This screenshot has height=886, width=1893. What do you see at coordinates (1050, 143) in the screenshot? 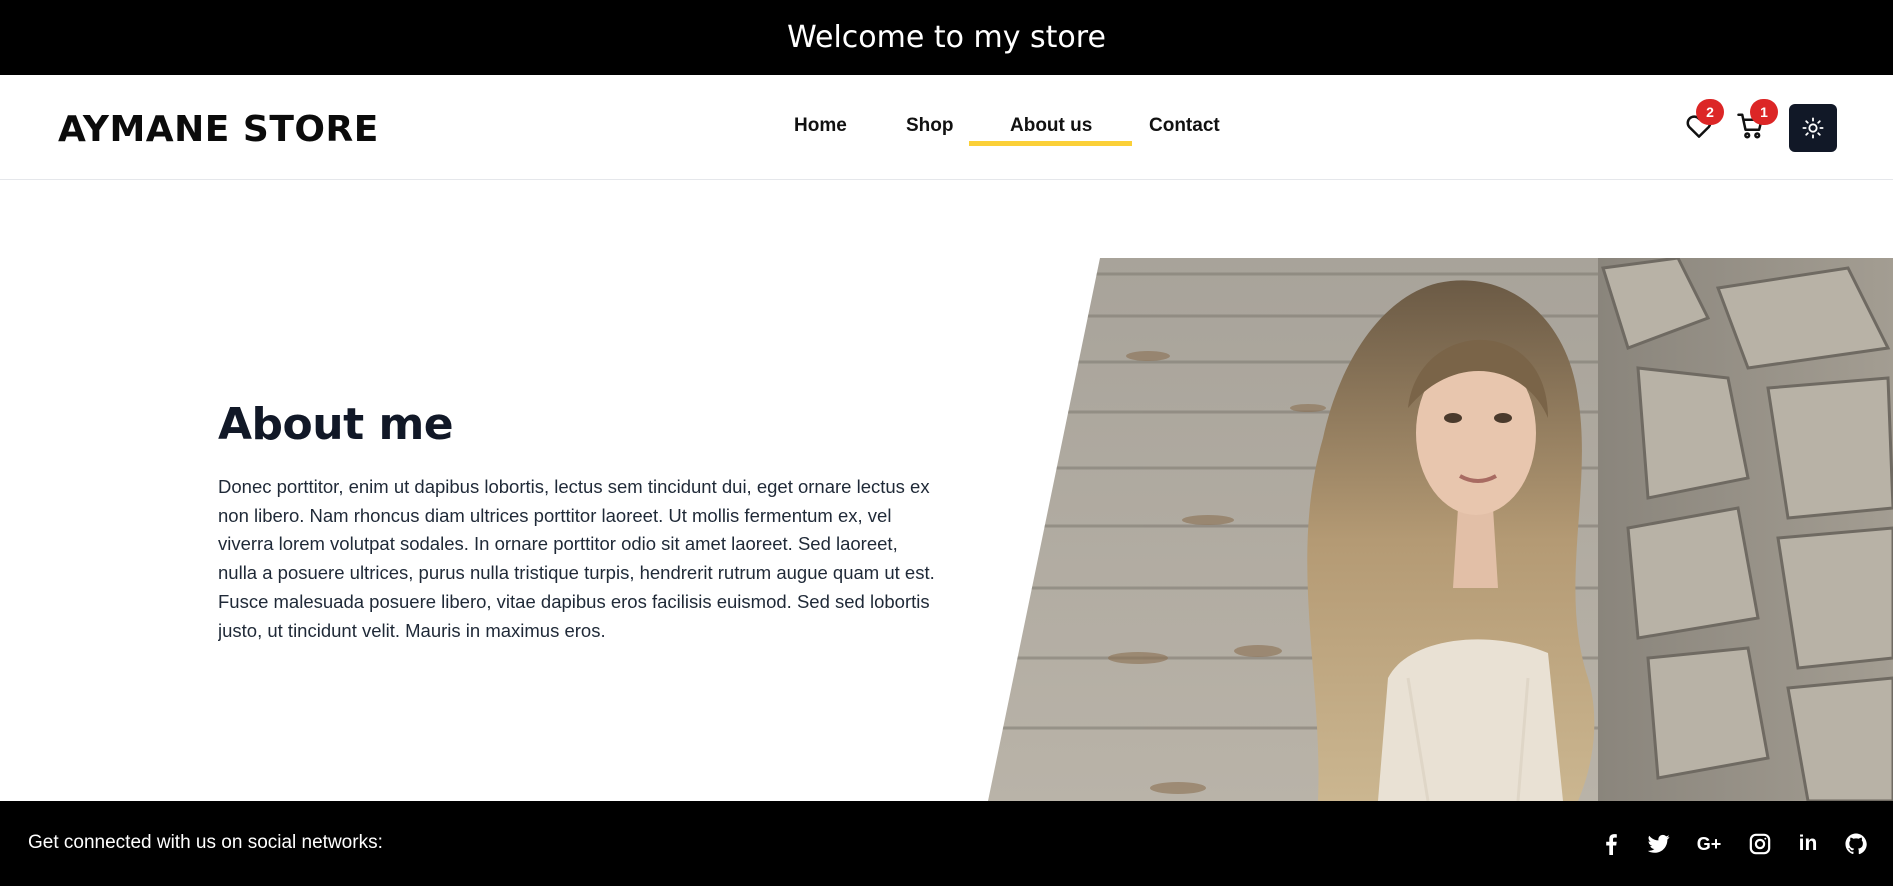
I see `active-nav-indicator` at bounding box center [1050, 143].